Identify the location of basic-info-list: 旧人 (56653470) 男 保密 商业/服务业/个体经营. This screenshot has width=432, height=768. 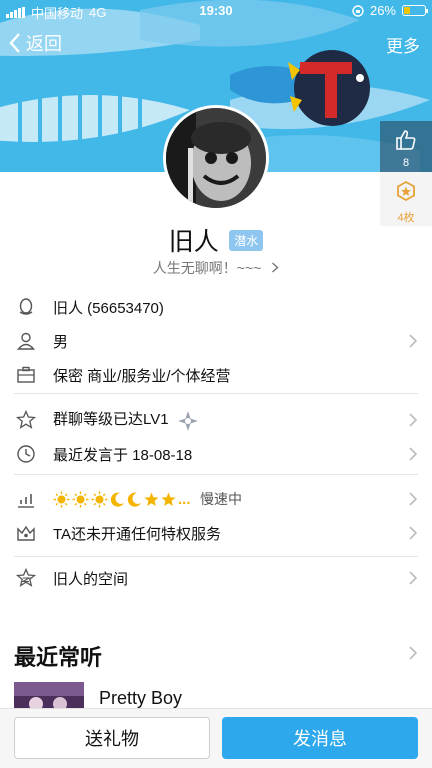
(216, 341).